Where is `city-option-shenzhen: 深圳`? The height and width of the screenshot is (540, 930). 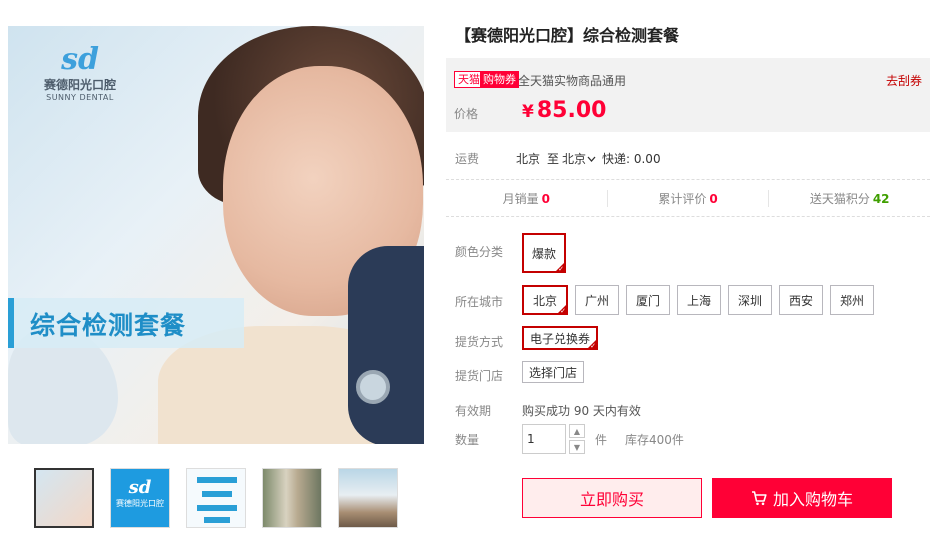
city-option-shenzhen: 深圳 is located at coordinates (750, 300).